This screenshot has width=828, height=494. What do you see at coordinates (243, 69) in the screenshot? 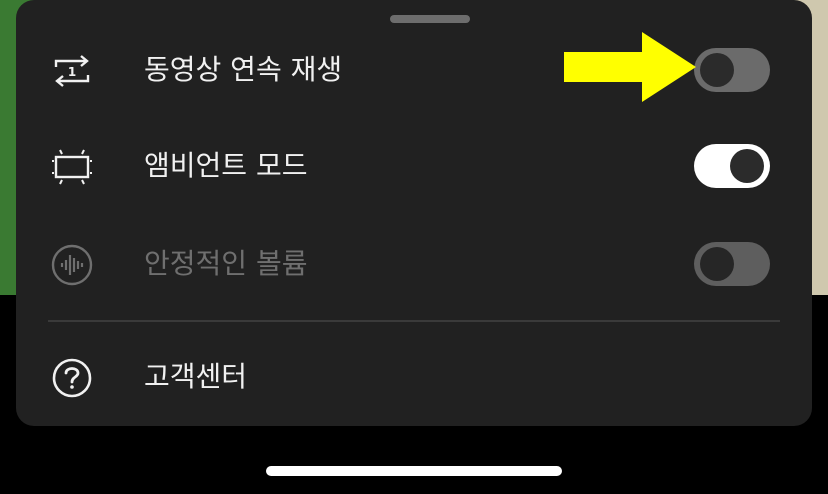
I see `autoplay-label: 동영상 연속 재생` at bounding box center [243, 69].